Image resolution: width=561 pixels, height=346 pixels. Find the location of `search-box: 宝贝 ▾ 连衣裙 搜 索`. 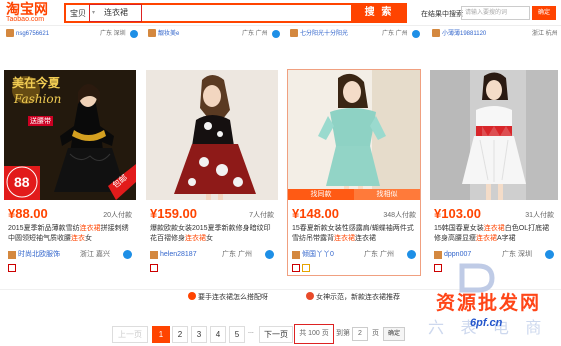

search-box: 宝贝 ▾ 连衣裙 搜 索 is located at coordinates (235, 13).